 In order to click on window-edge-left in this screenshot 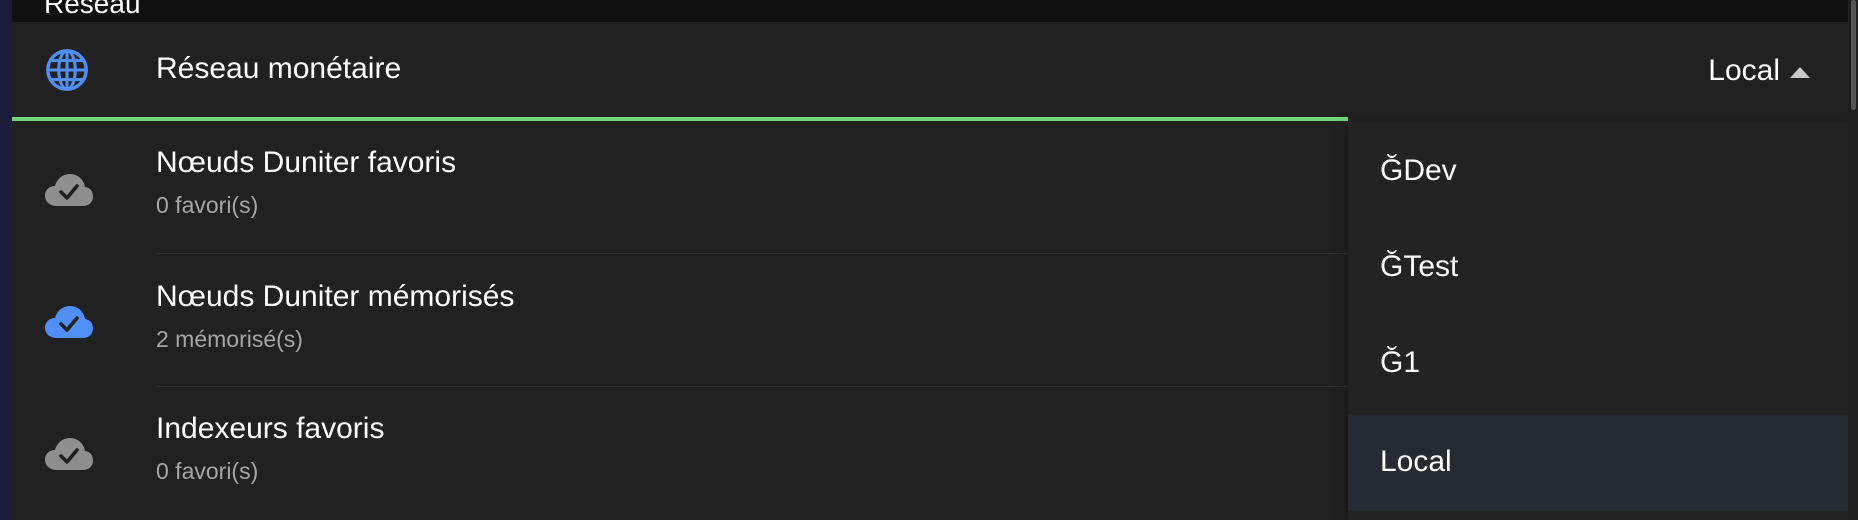, I will do `click(6, 260)`.